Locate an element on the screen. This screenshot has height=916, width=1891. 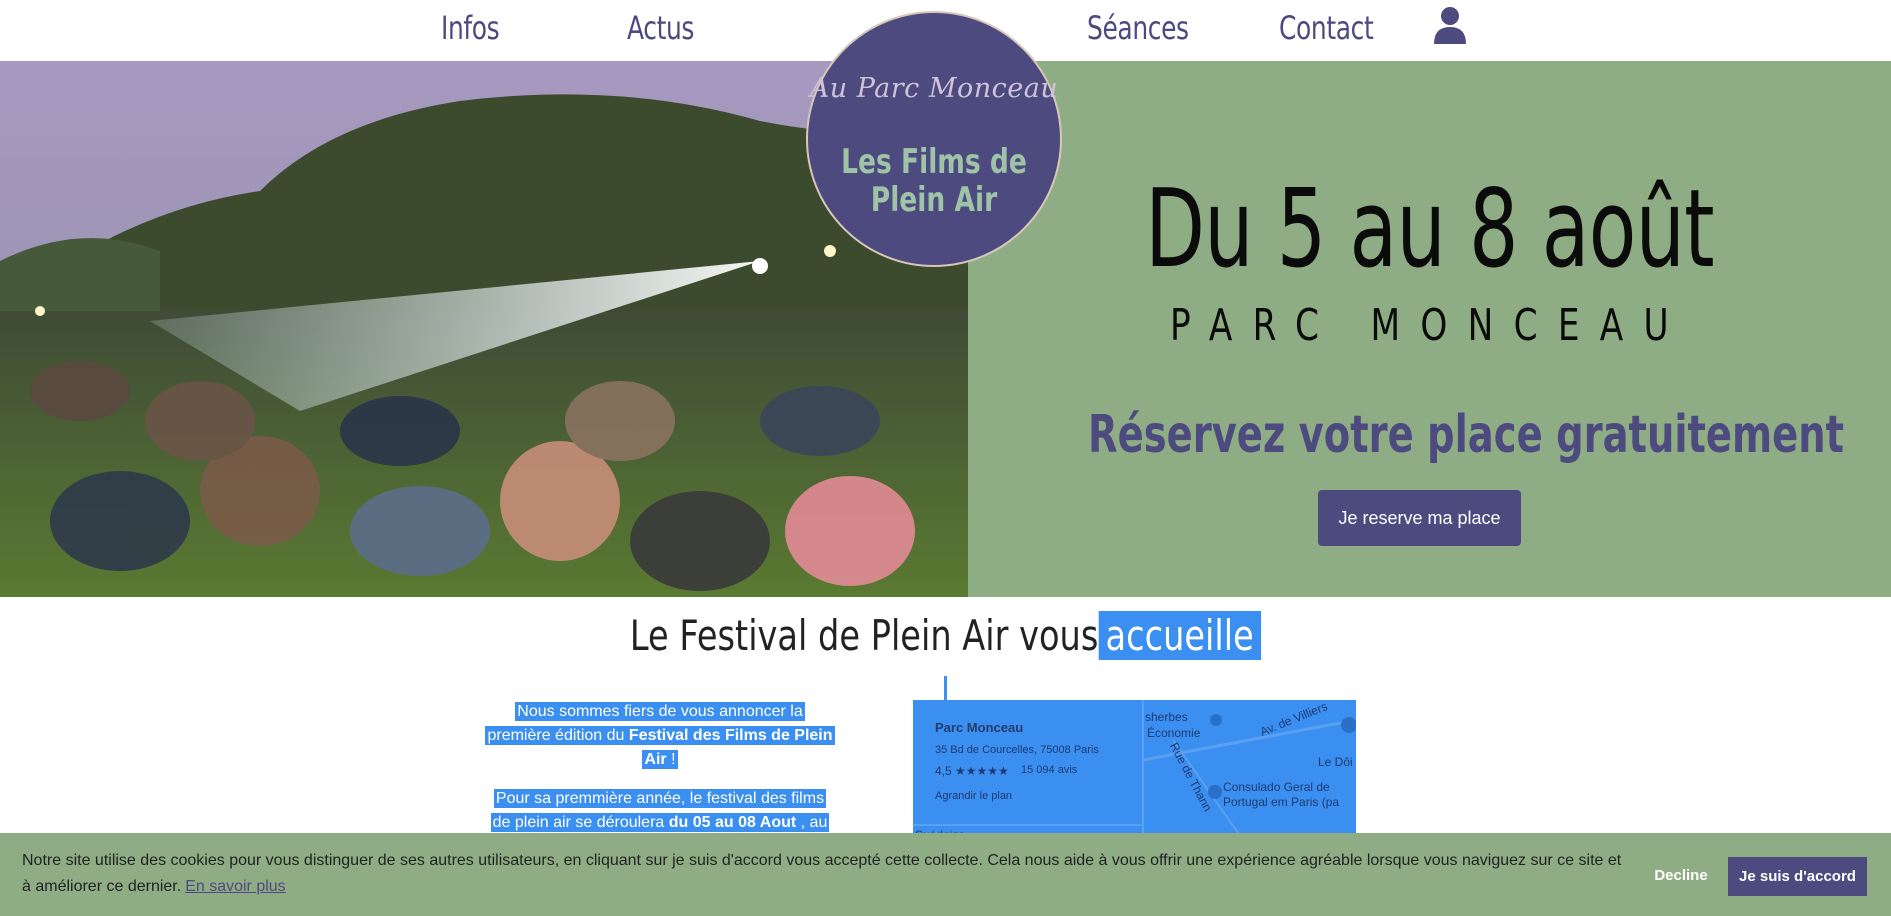
map-label: Portugal em Paris (pa is located at coordinates (1281, 802).